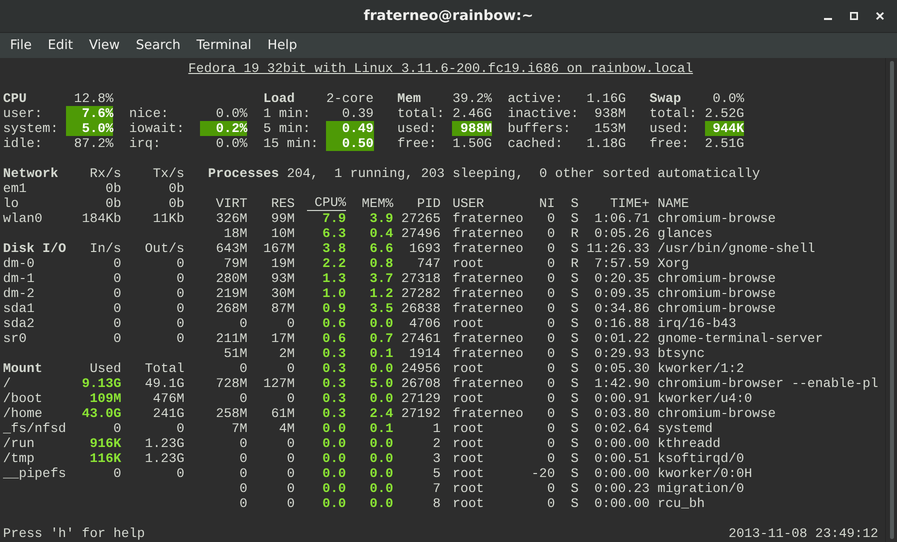 This screenshot has width=897, height=542. Describe the element at coordinates (701, 458) in the screenshot. I see `table-cell-text: ksoftirqd/0` at that location.